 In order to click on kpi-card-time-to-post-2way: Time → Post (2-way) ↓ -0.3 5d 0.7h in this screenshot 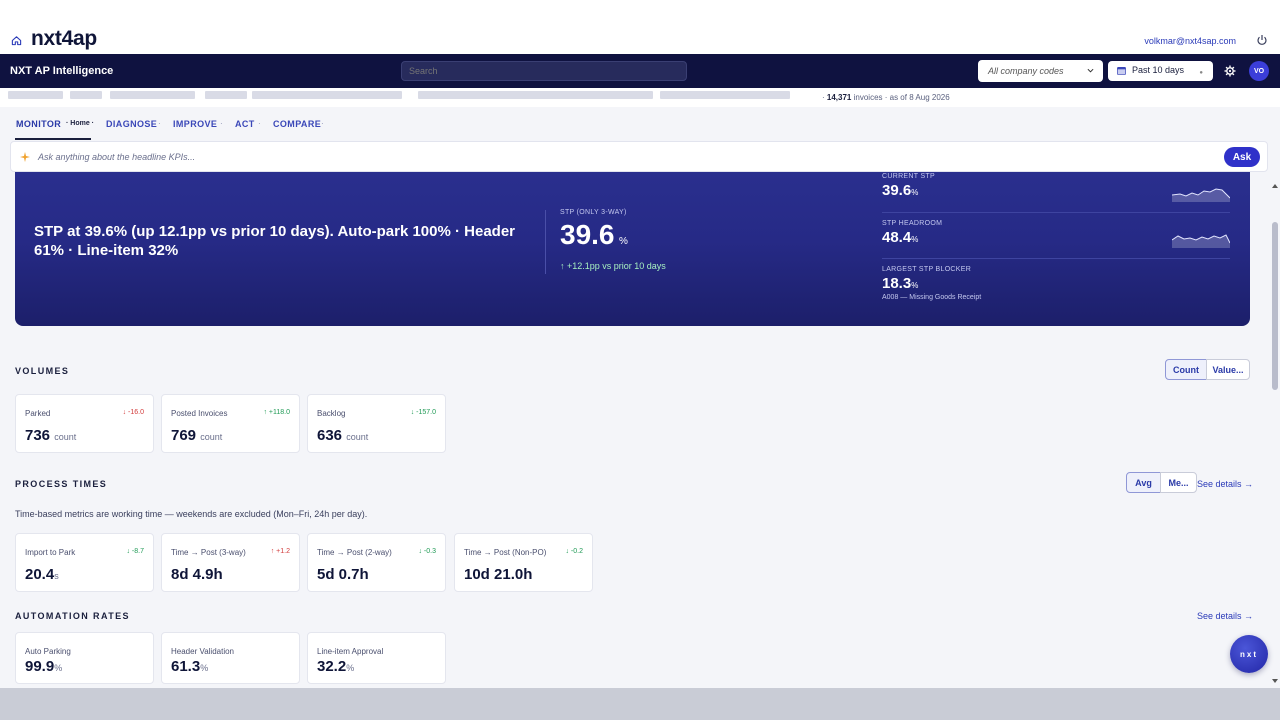, I will do `click(376, 562)`.